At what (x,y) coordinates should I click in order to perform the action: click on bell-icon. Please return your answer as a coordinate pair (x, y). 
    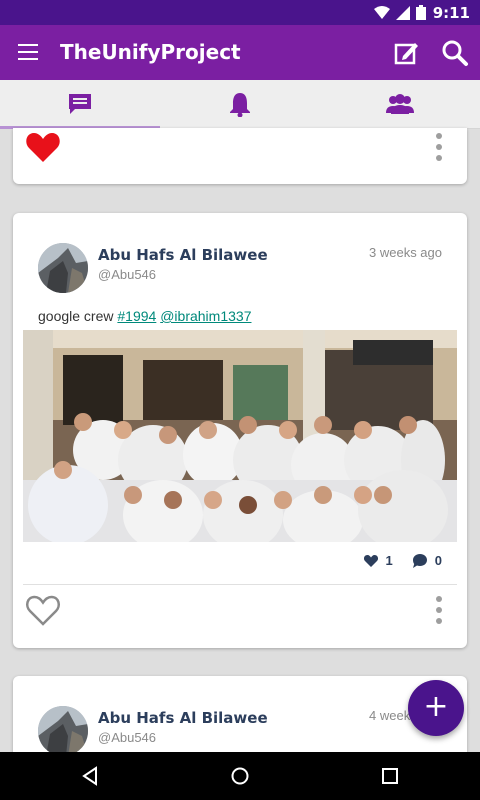
    Looking at the image, I should click on (240, 105).